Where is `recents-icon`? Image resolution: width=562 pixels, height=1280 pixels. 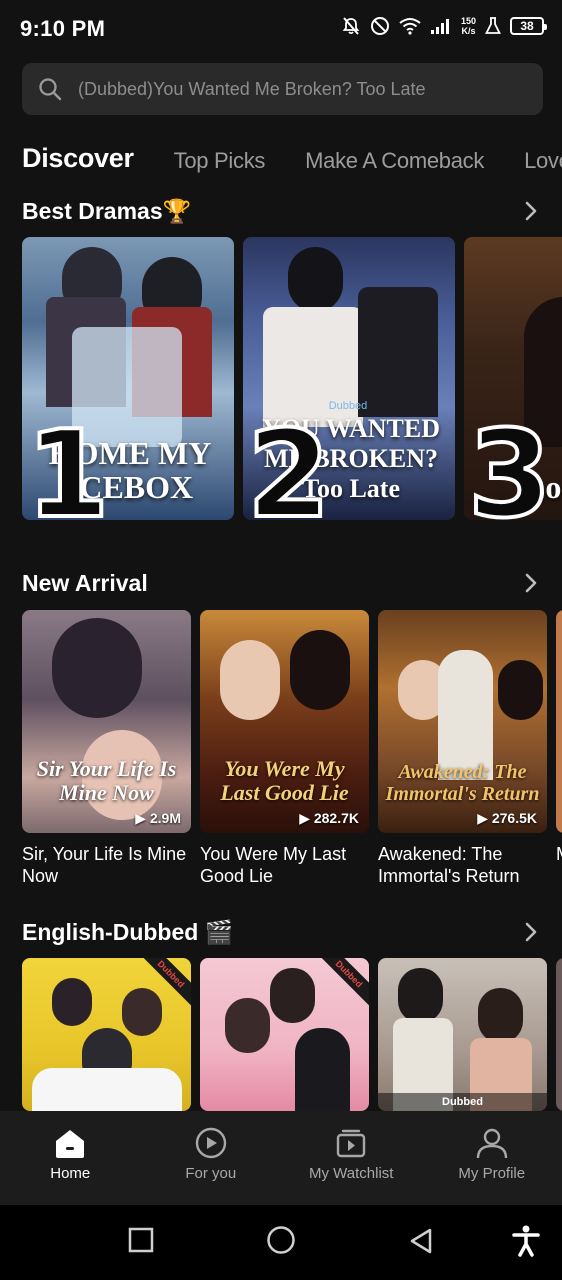 recents-icon is located at coordinates (141, 1240).